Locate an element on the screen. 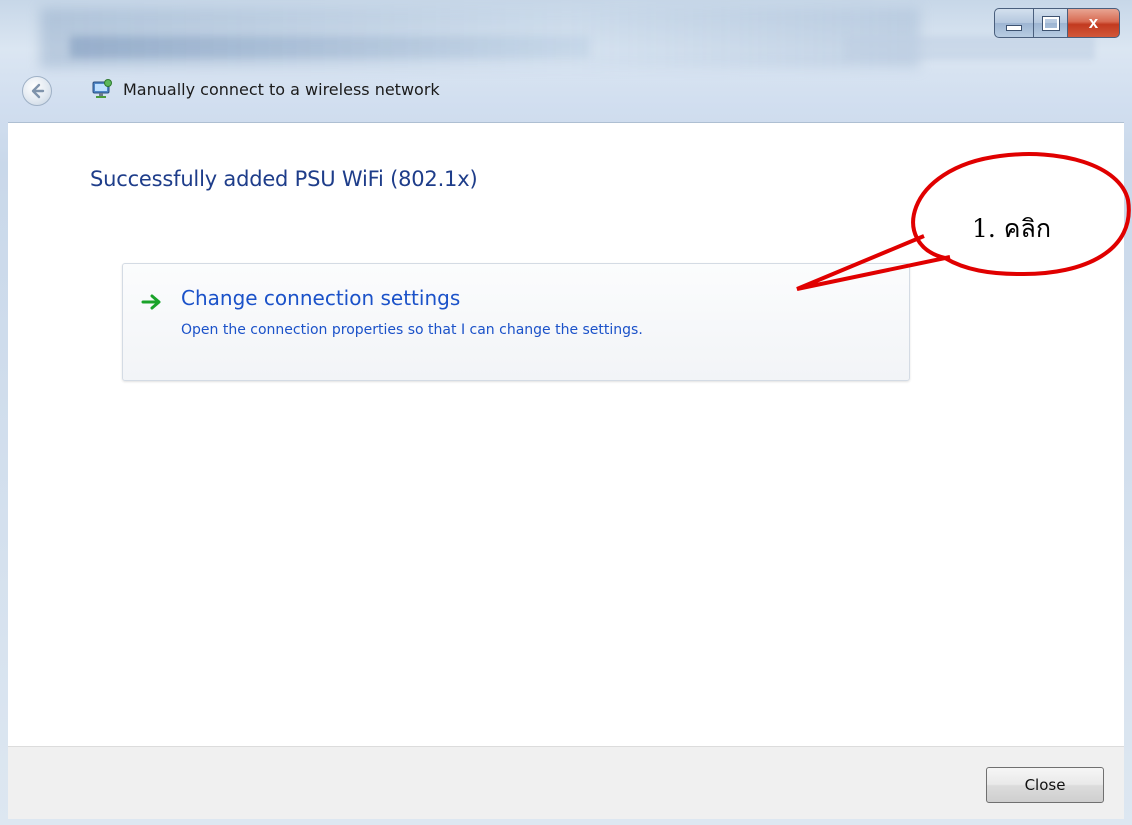 The height and width of the screenshot is (825, 1132). caption-buttons: x is located at coordinates (1057, 23).